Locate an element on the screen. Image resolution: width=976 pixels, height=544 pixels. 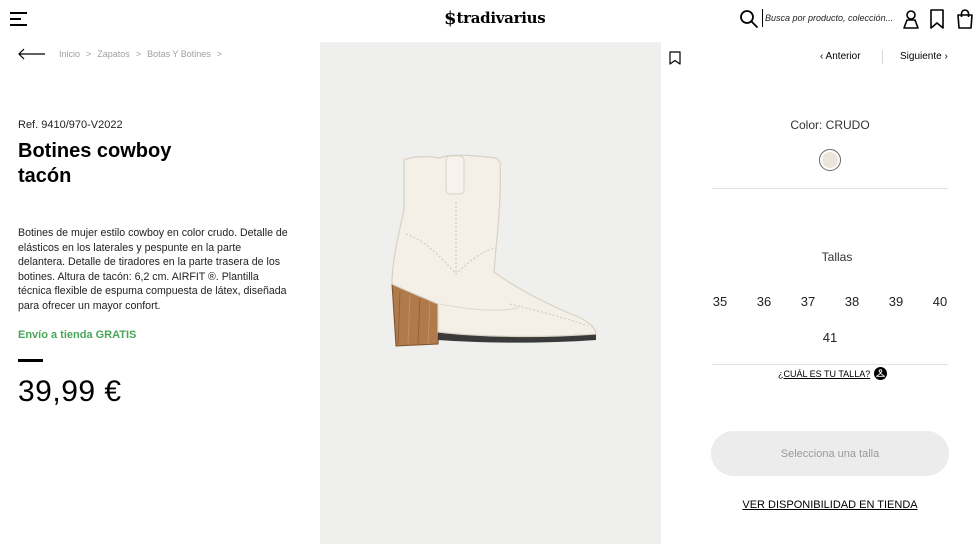
next-product-link: Siguiente › is located at coordinates (924, 56).